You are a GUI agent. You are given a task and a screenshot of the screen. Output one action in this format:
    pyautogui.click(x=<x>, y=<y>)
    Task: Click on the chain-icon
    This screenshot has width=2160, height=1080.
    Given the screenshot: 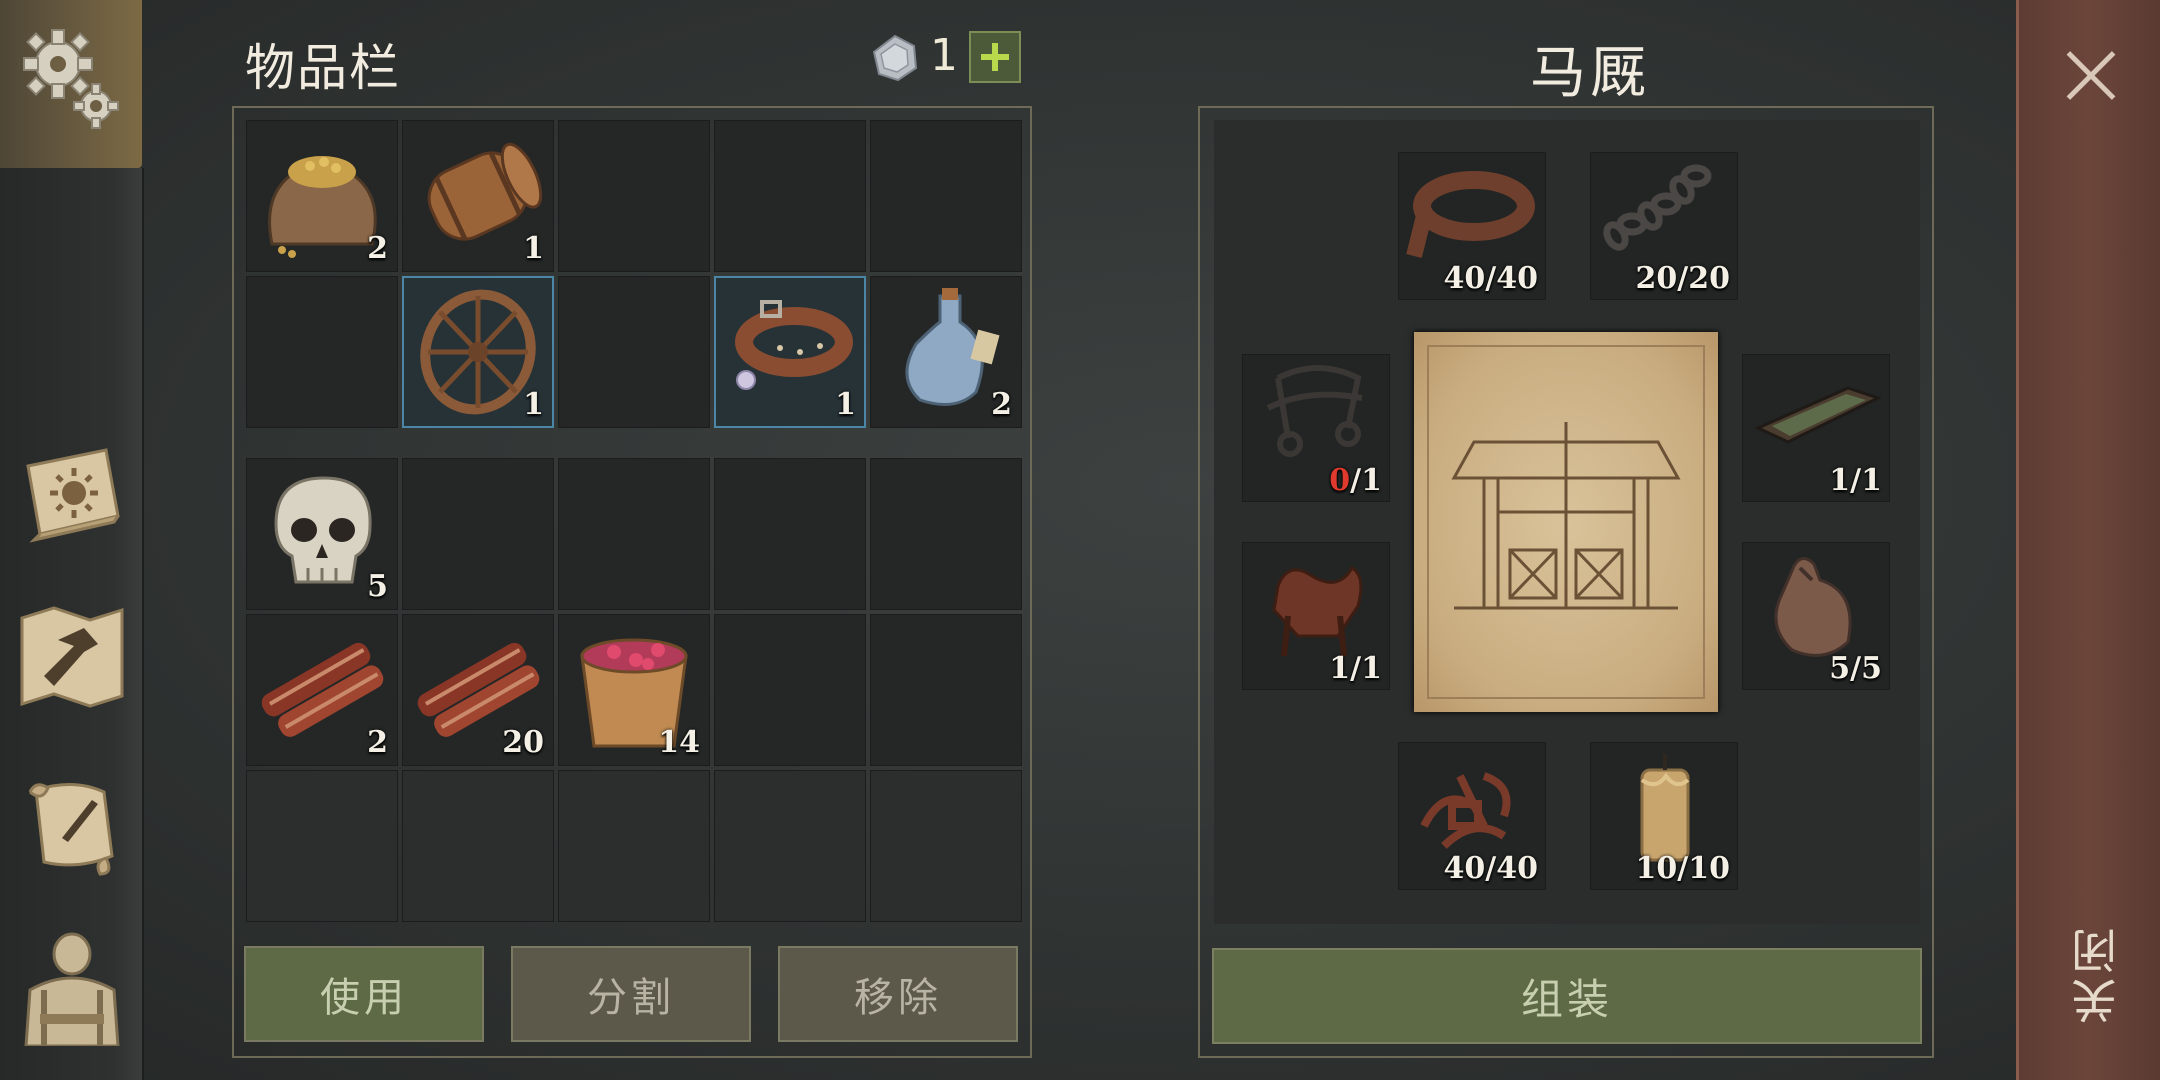 What is the action you would take?
    pyautogui.click(x=1657, y=207)
    